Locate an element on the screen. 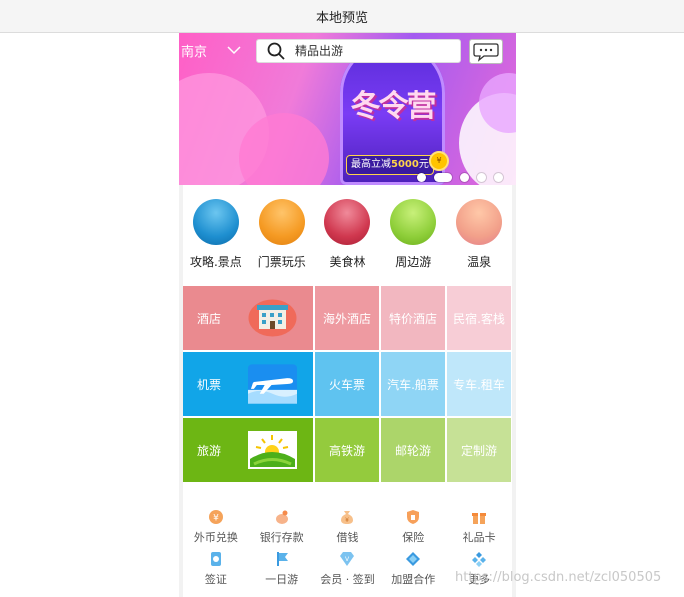 This screenshot has height=597, width=684. search-box is located at coordinates (358, 51).